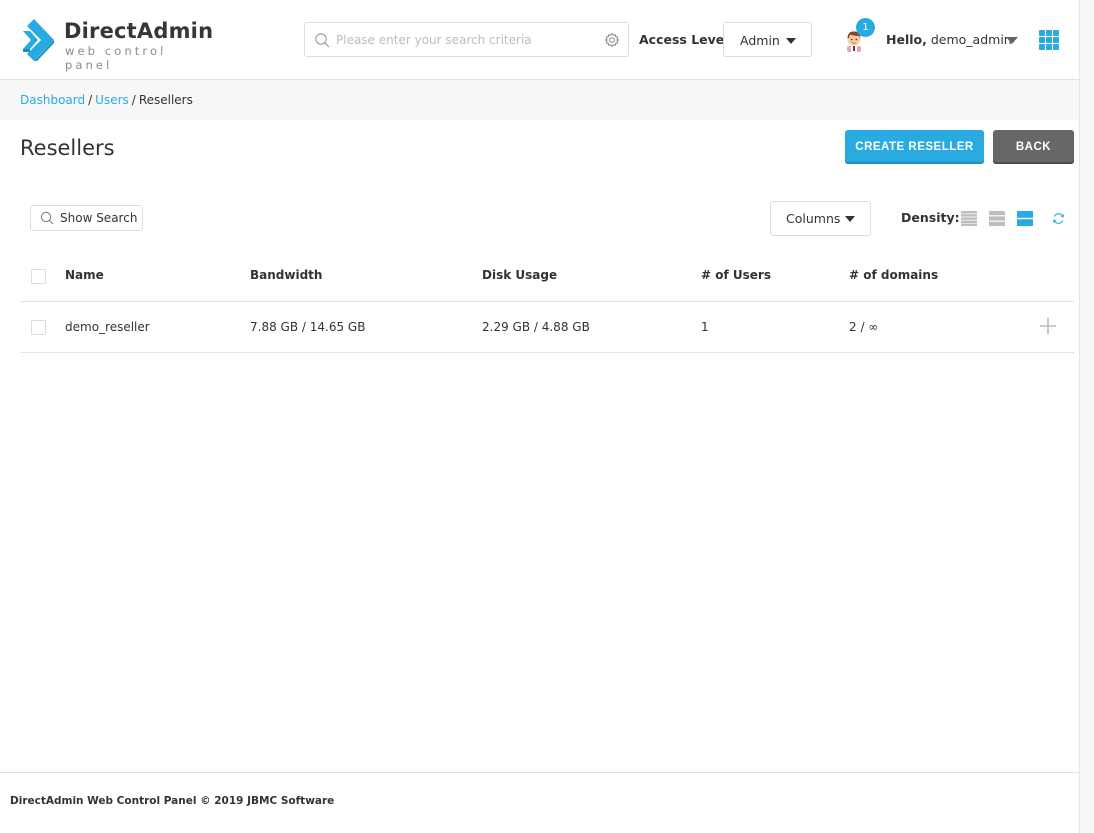 This screenshot has height=833, width=1094. Describe the element at coordinates (971, 39) in the screenshot. I see `username: demo_admin` at that location.